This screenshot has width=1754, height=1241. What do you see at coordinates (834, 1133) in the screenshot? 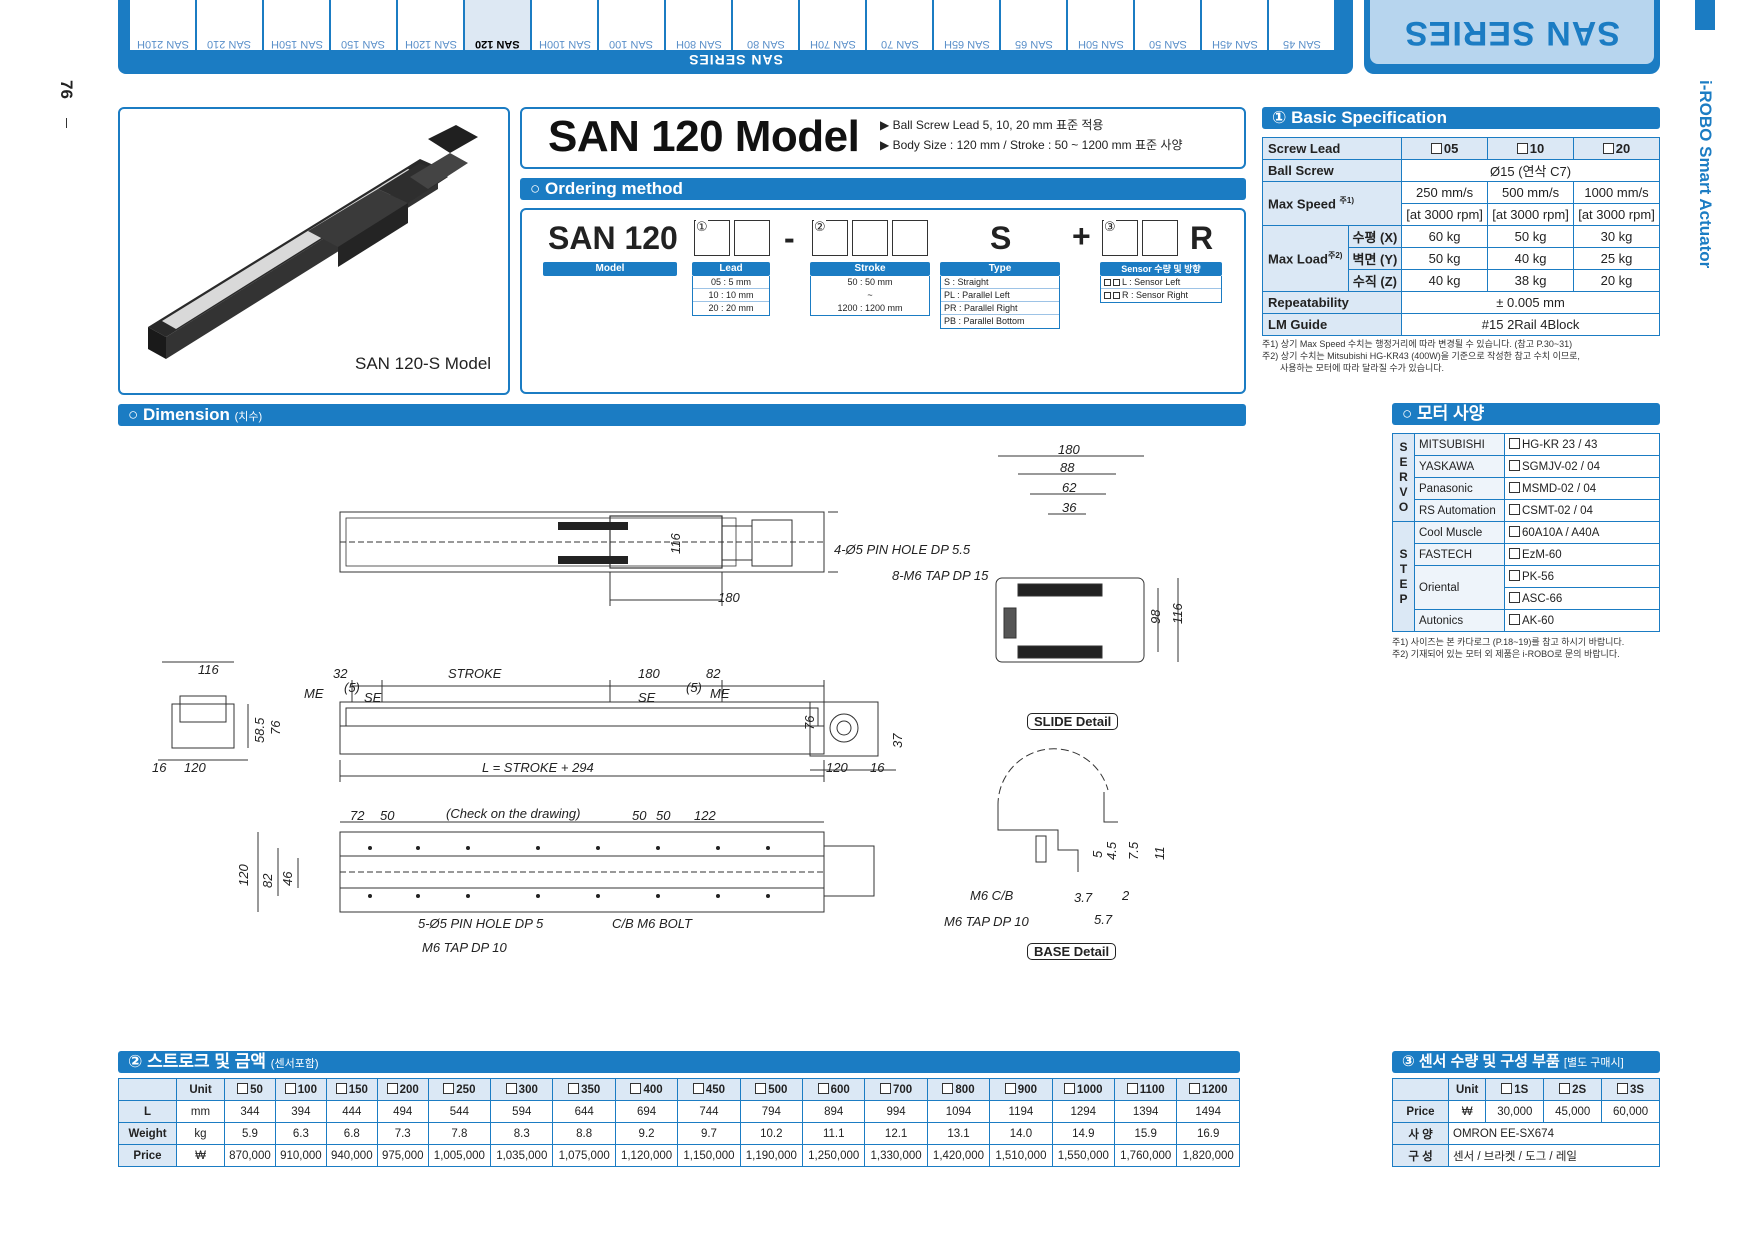
I see `price-cell: 11.1` at bounding box center [834, 1133].